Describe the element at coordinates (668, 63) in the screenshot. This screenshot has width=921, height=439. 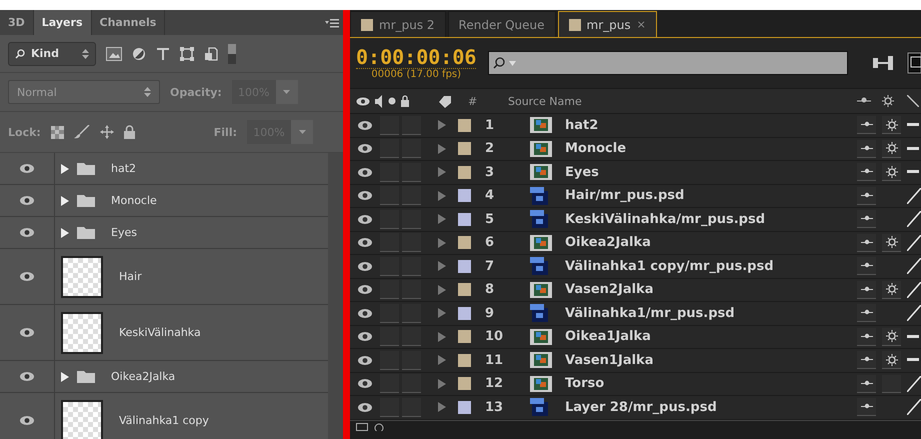
I see `search-field` at that location.